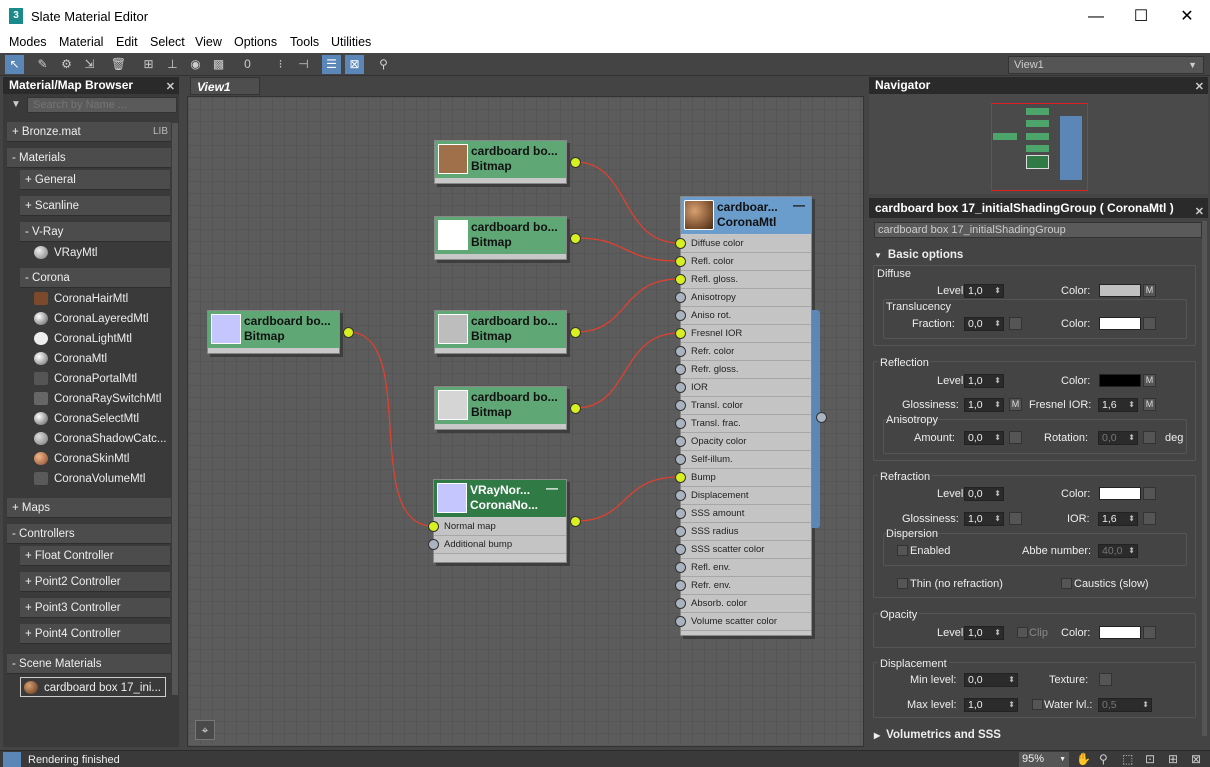  I want to click on fresnel-ior-spinner: 1,6, so click(1118, 405).